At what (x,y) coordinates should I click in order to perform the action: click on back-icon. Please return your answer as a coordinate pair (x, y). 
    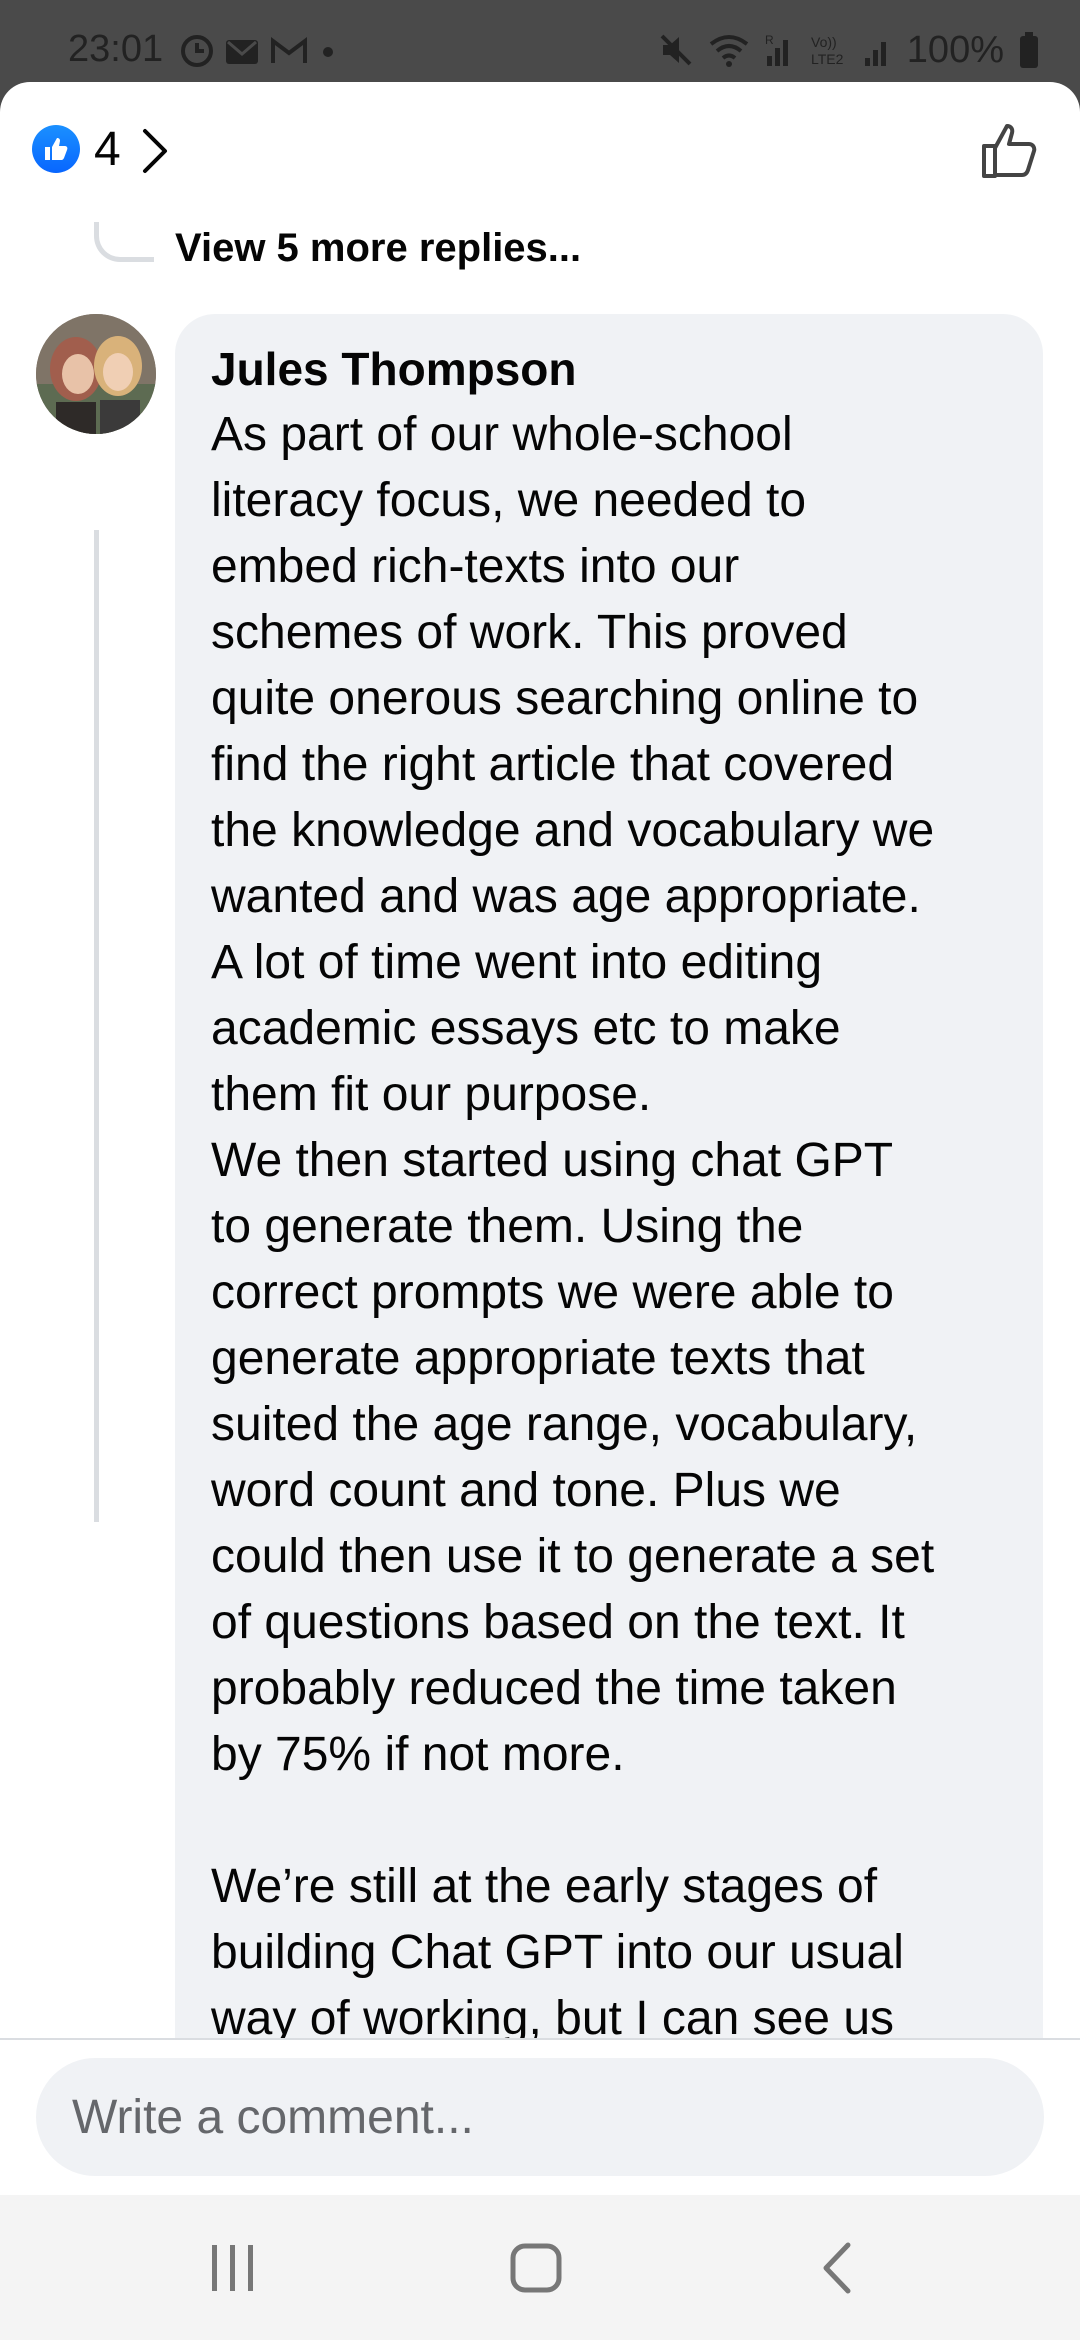
    Looking at the image, I should click on (838, 2268).